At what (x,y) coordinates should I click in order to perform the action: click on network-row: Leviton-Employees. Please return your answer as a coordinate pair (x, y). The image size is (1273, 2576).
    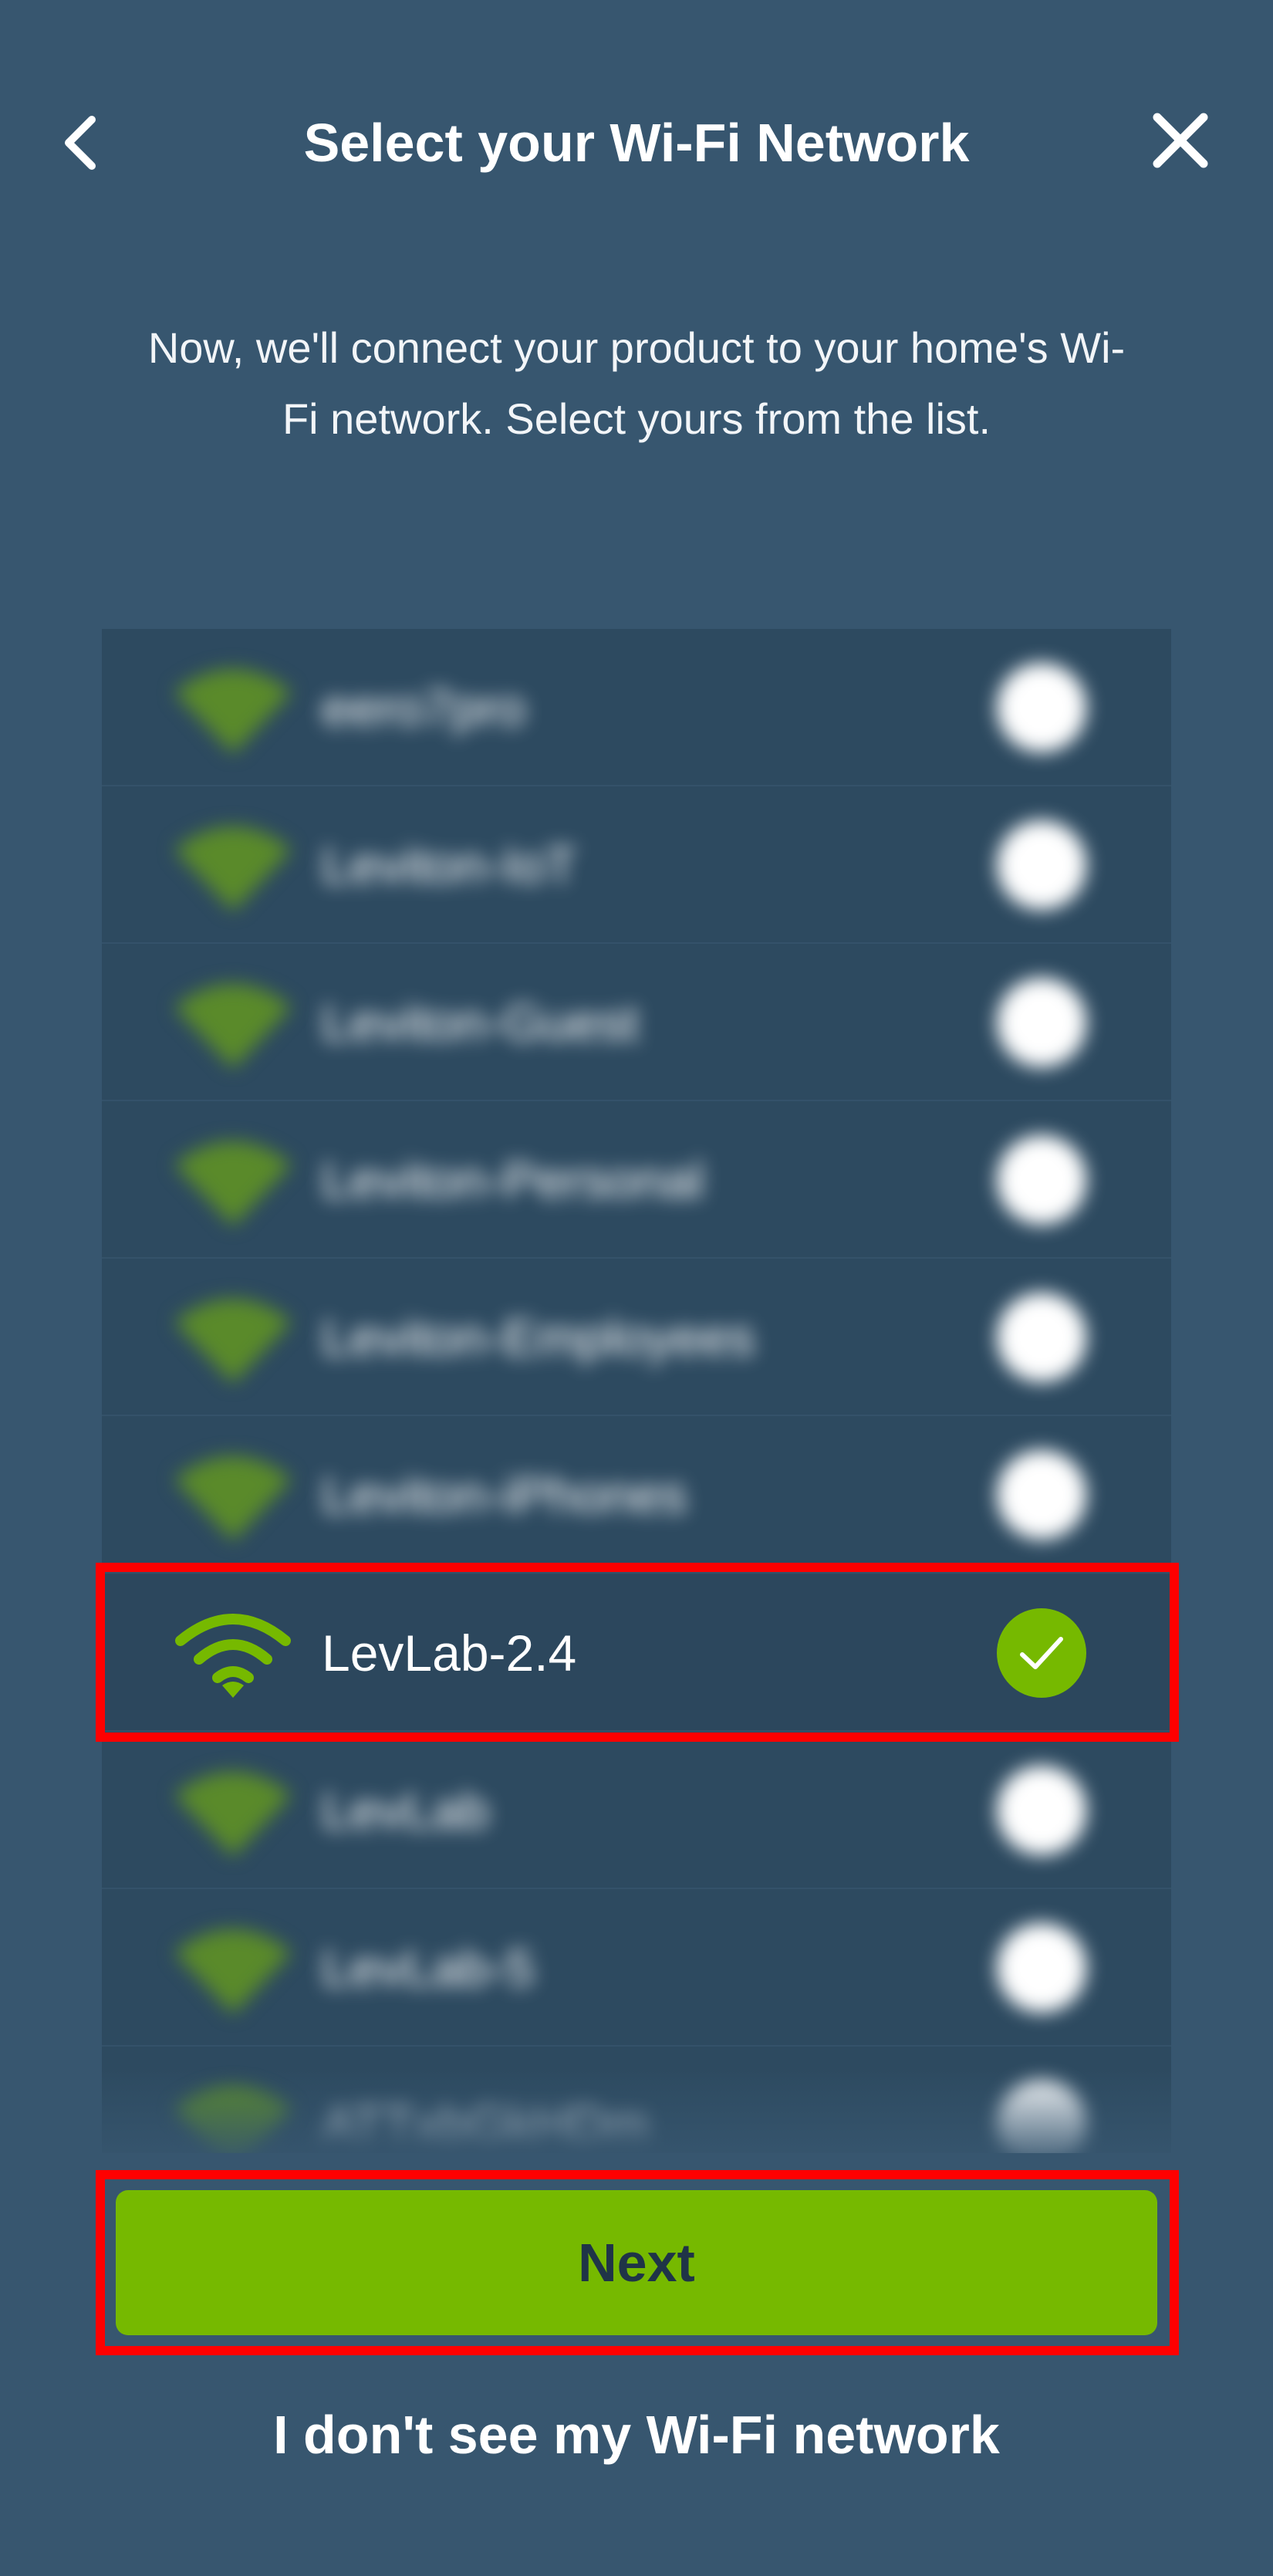
    Looking at the image, I should click on (636, 1337).